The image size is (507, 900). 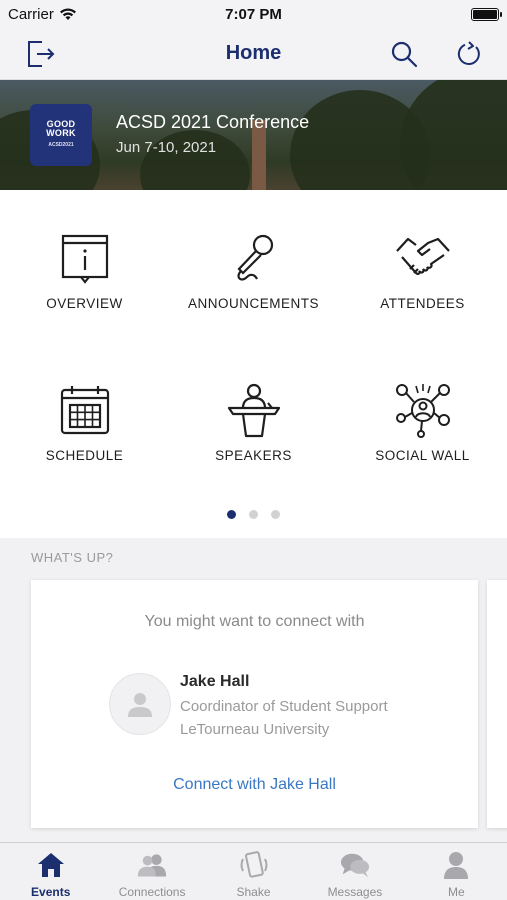 I want to click on menu-label: SCHEDULE, so click(x=84, y=455).